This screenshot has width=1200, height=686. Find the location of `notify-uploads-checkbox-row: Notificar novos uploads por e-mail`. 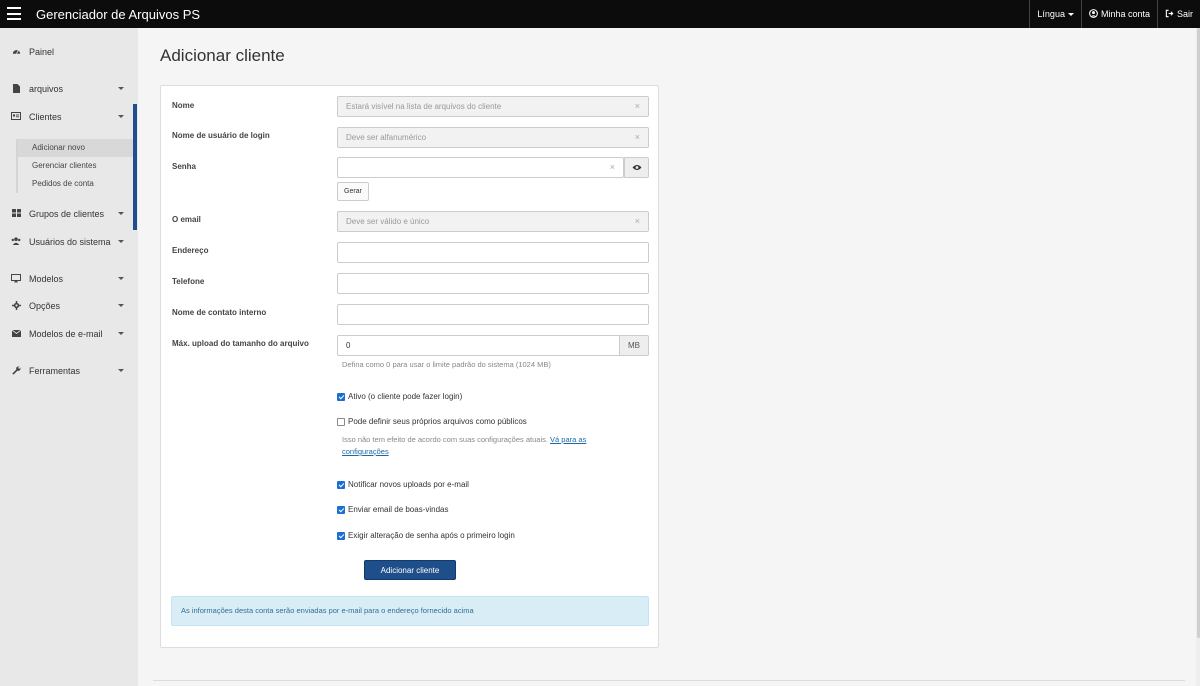

notify-uploads-checkbox-row: Notificar novos uploads por e-mail is located at coordinates (403, 484).